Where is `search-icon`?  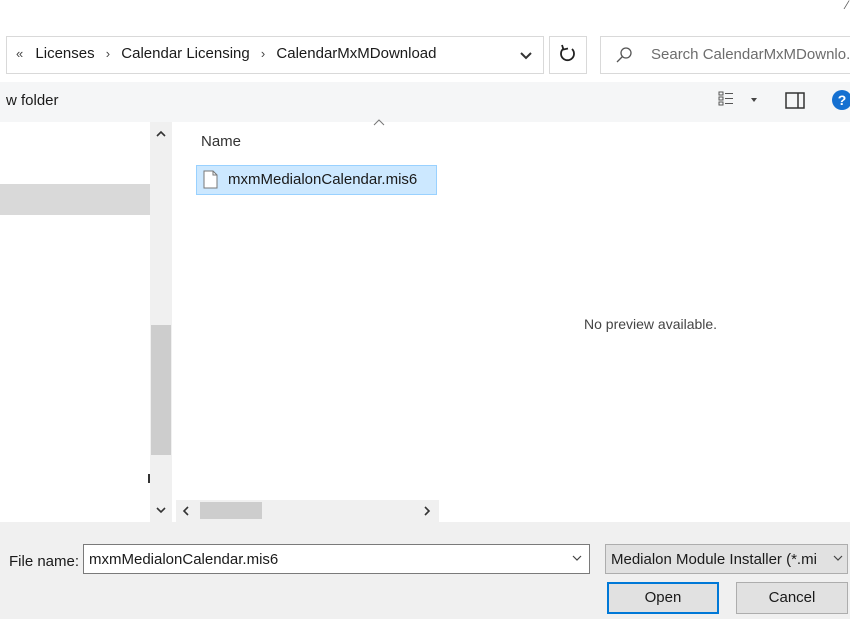
search-icon is located at coordinates (624, 55).